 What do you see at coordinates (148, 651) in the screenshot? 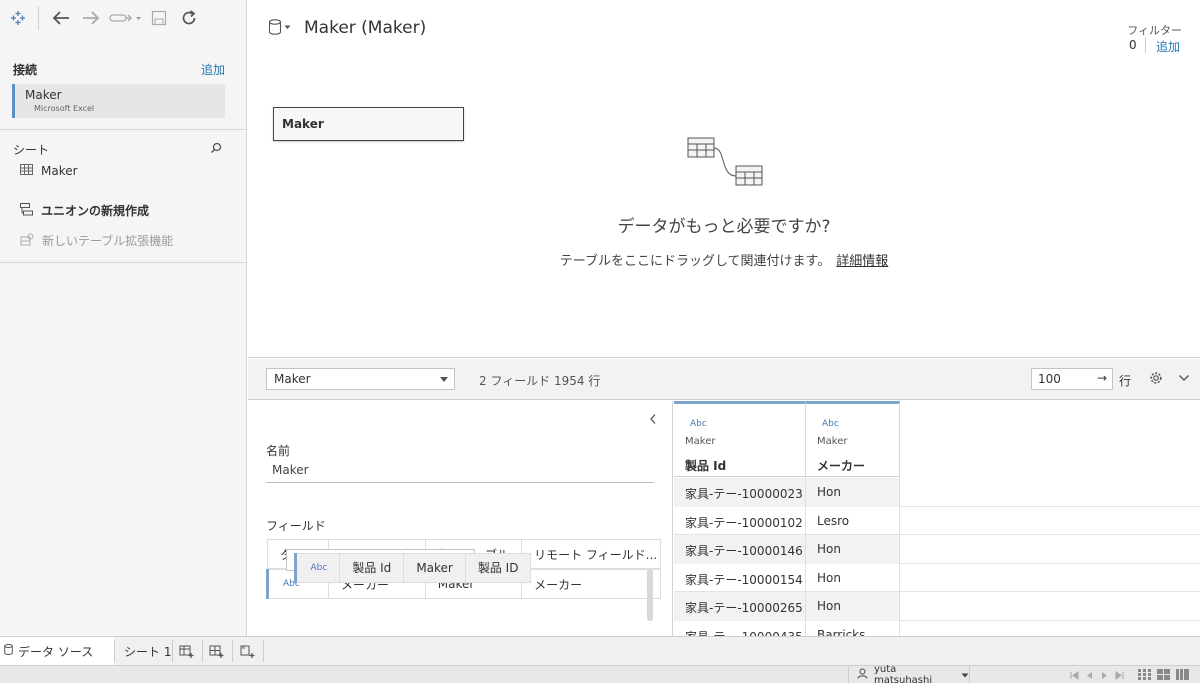
I see `tab-label: シート 1` at bounding box center [148, 651].